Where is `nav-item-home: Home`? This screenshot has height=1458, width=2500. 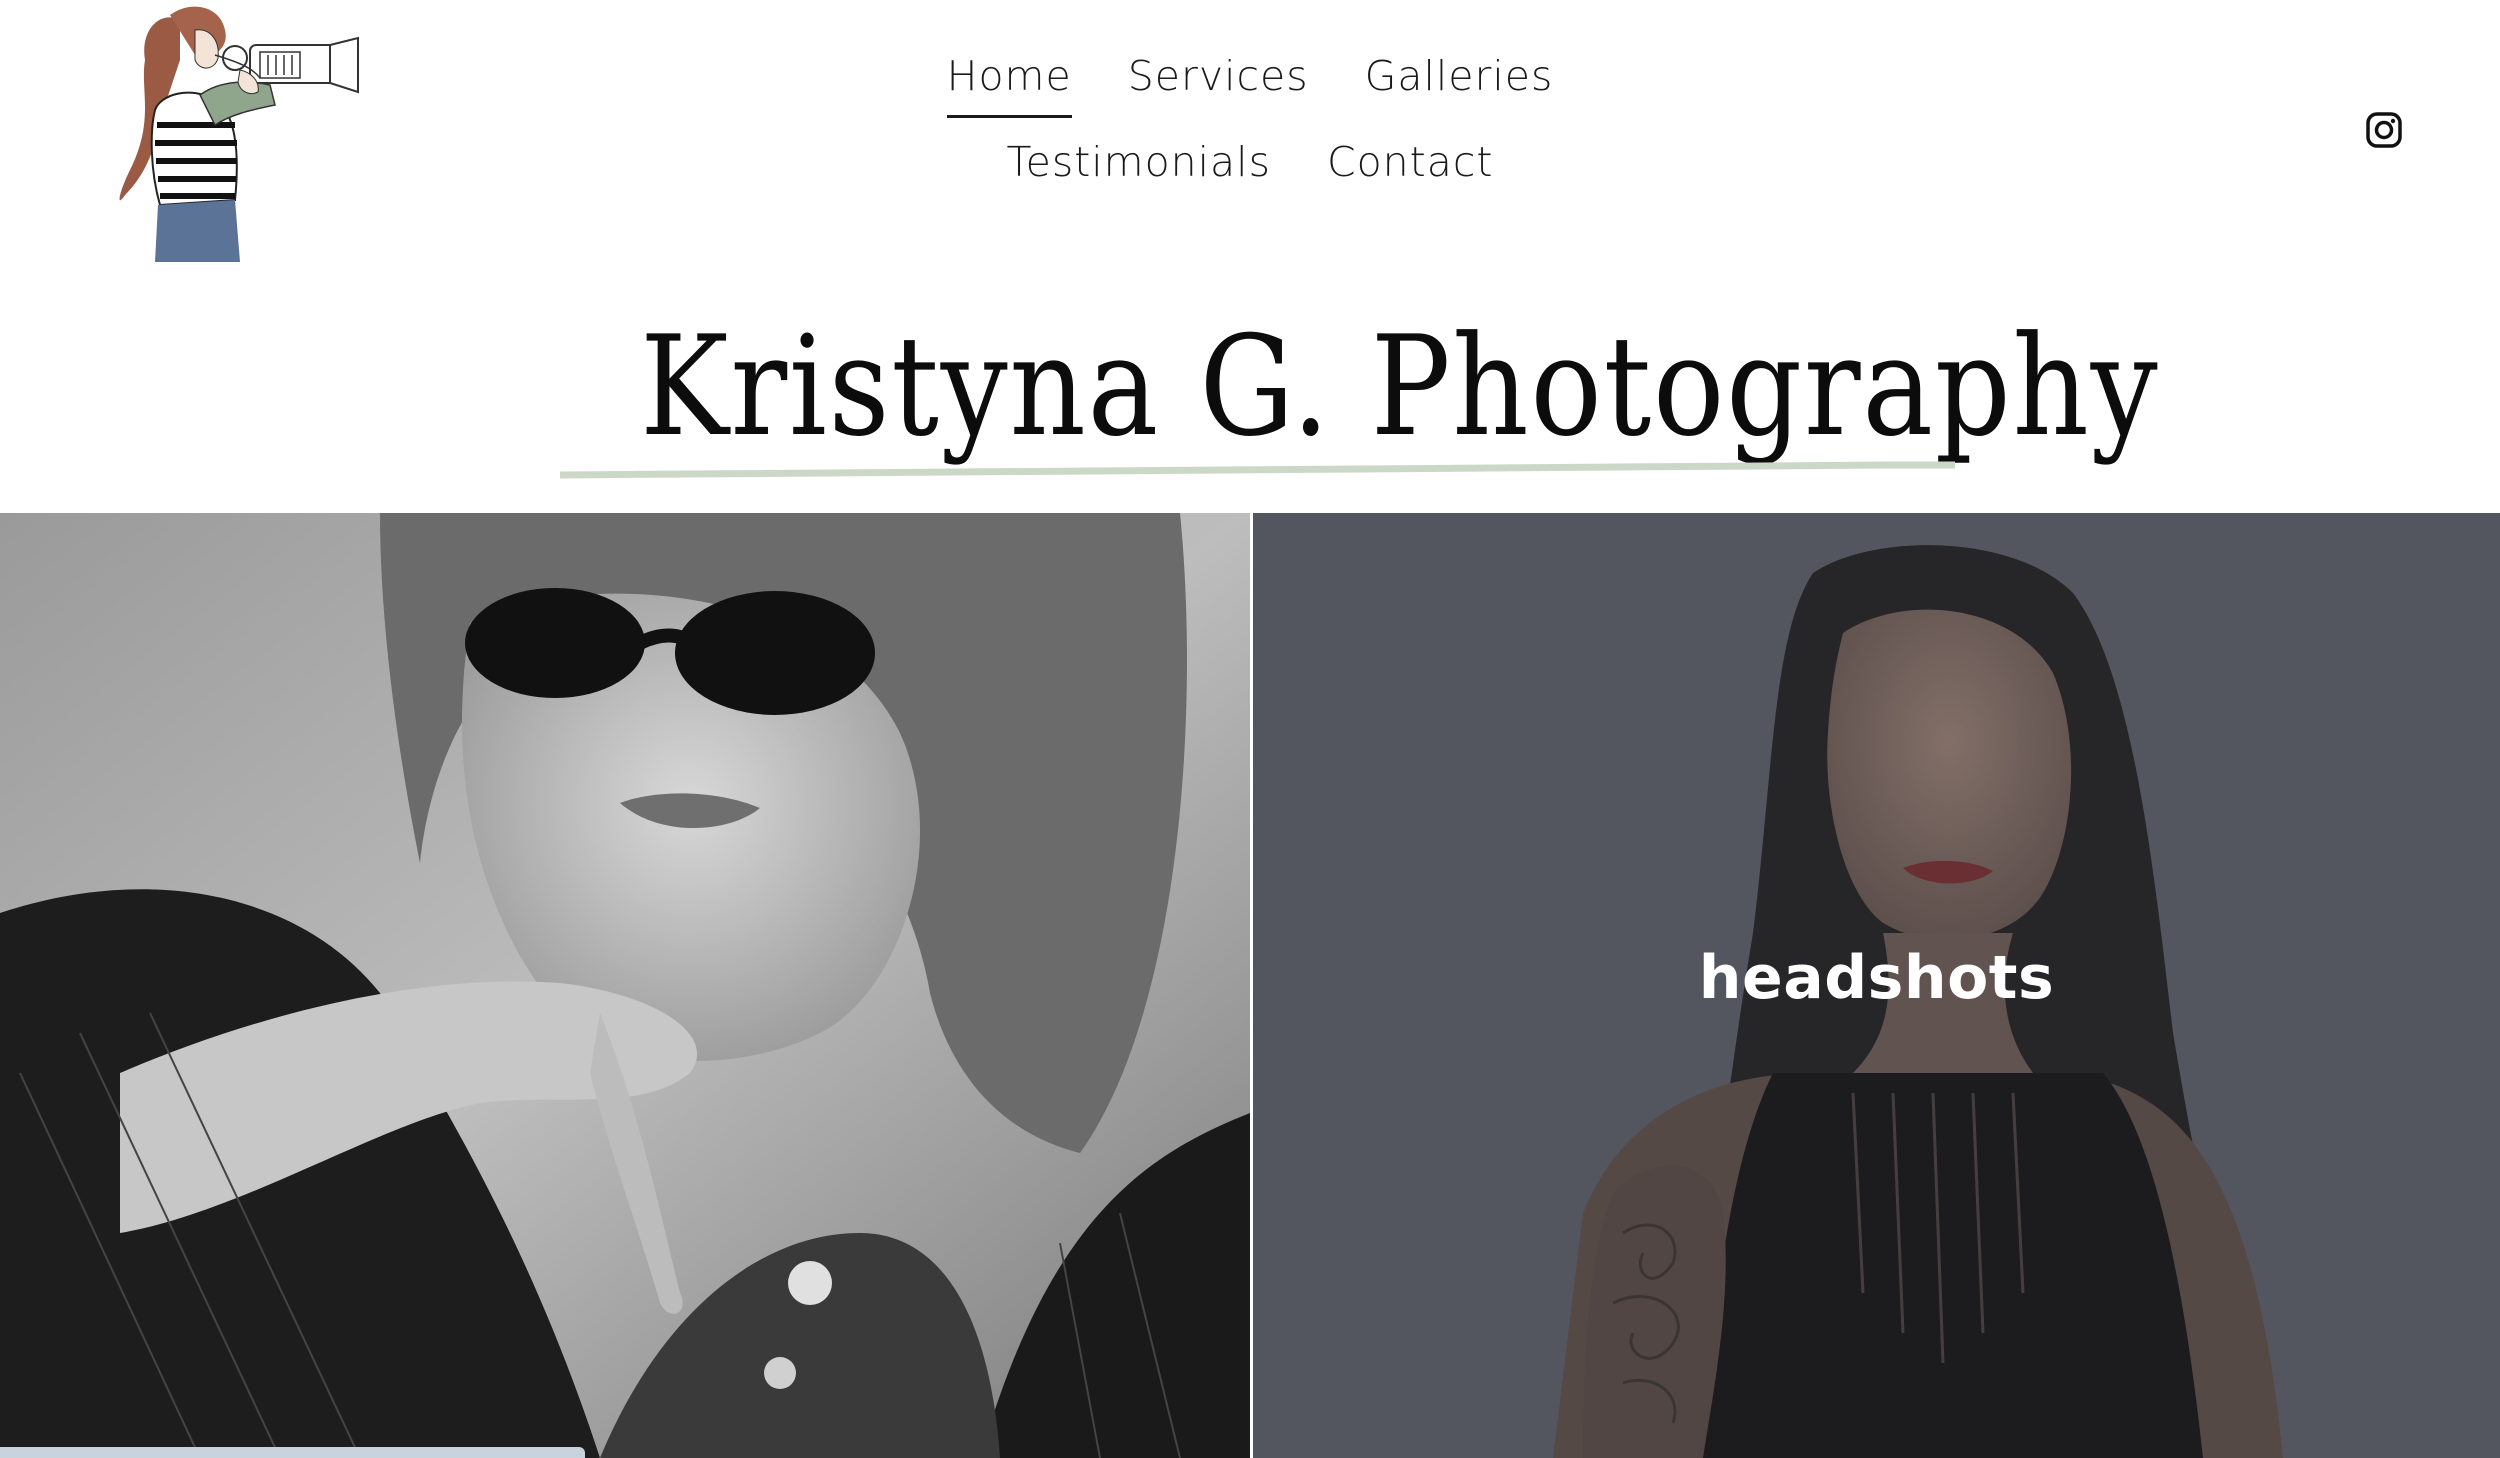
nav-item-home: Home is located at coordinates (1009, 84).